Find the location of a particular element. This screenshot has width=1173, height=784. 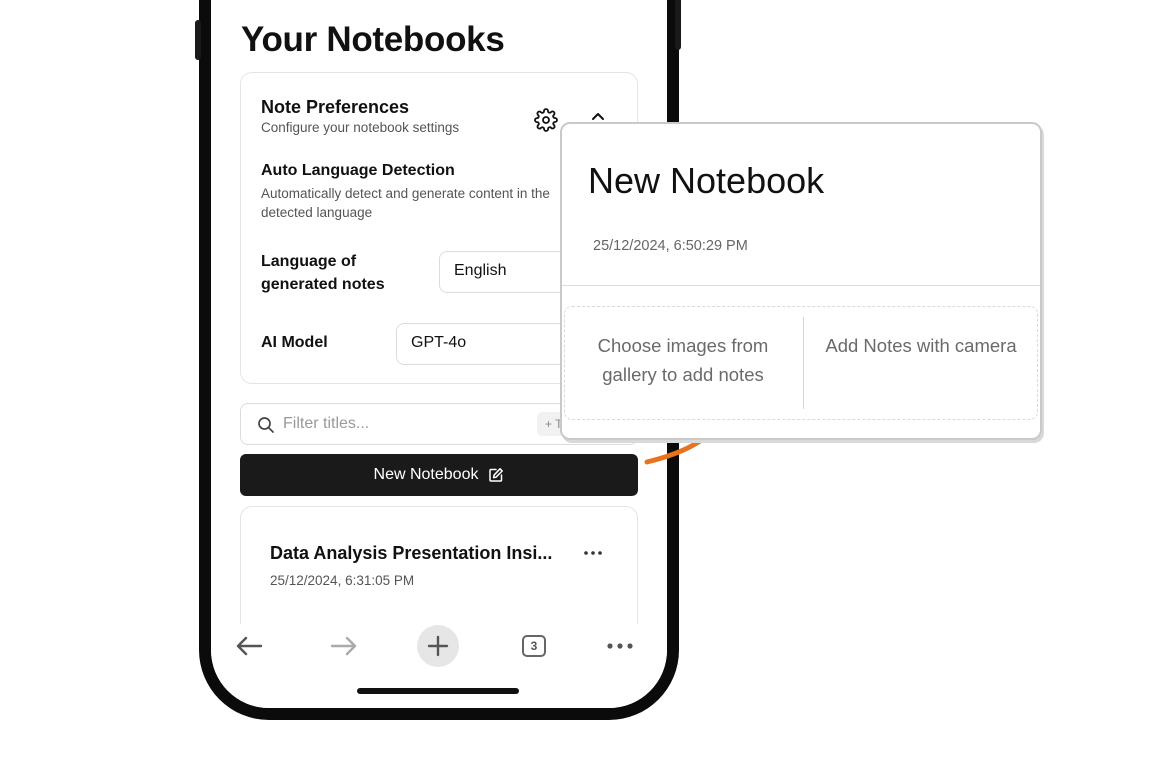

browser-menu-button is located at coordinates (620, 646).